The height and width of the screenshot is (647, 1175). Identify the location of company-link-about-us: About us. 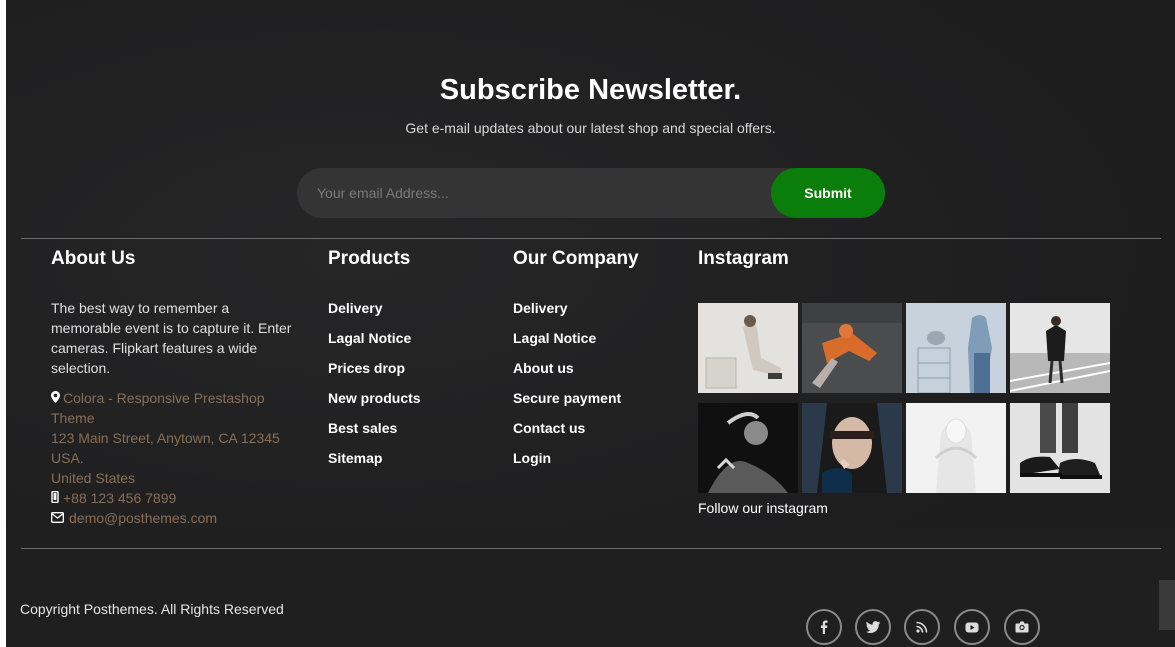
(543, 368).